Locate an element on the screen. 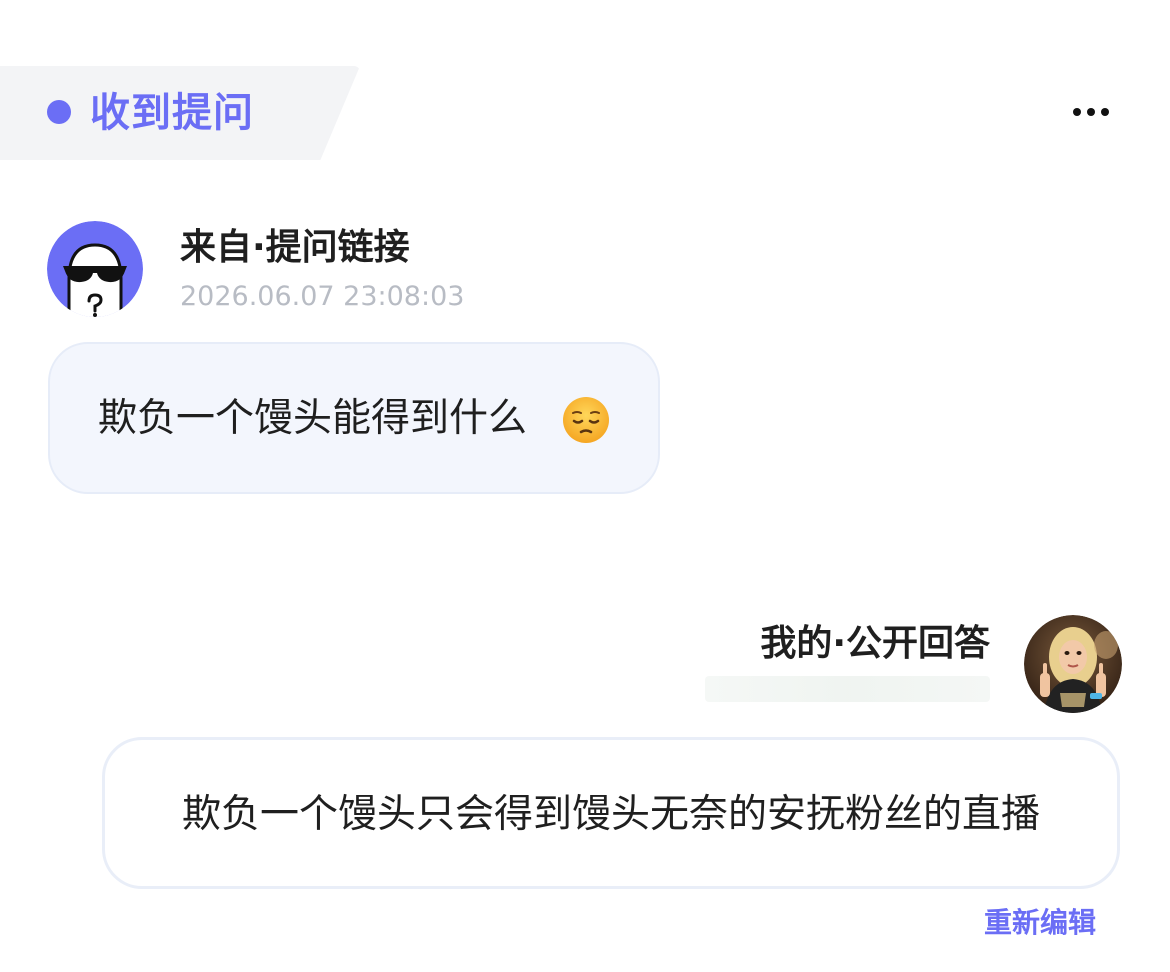  re-edit-button: 重新编辑 is located at coordinates (1028, 923).